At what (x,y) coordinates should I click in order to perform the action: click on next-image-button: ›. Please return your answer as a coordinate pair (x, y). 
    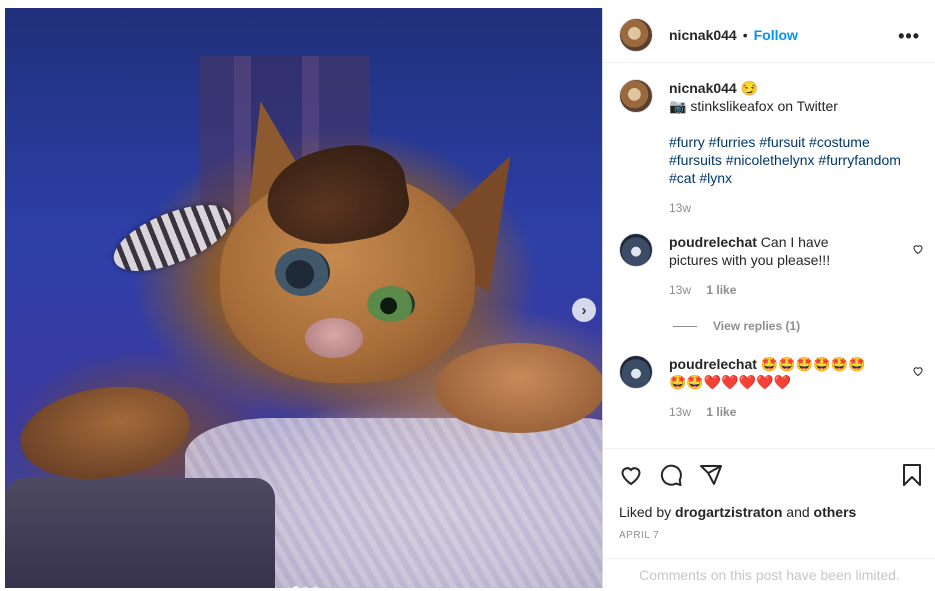
    Looking at the image, I should click on (584, 310).